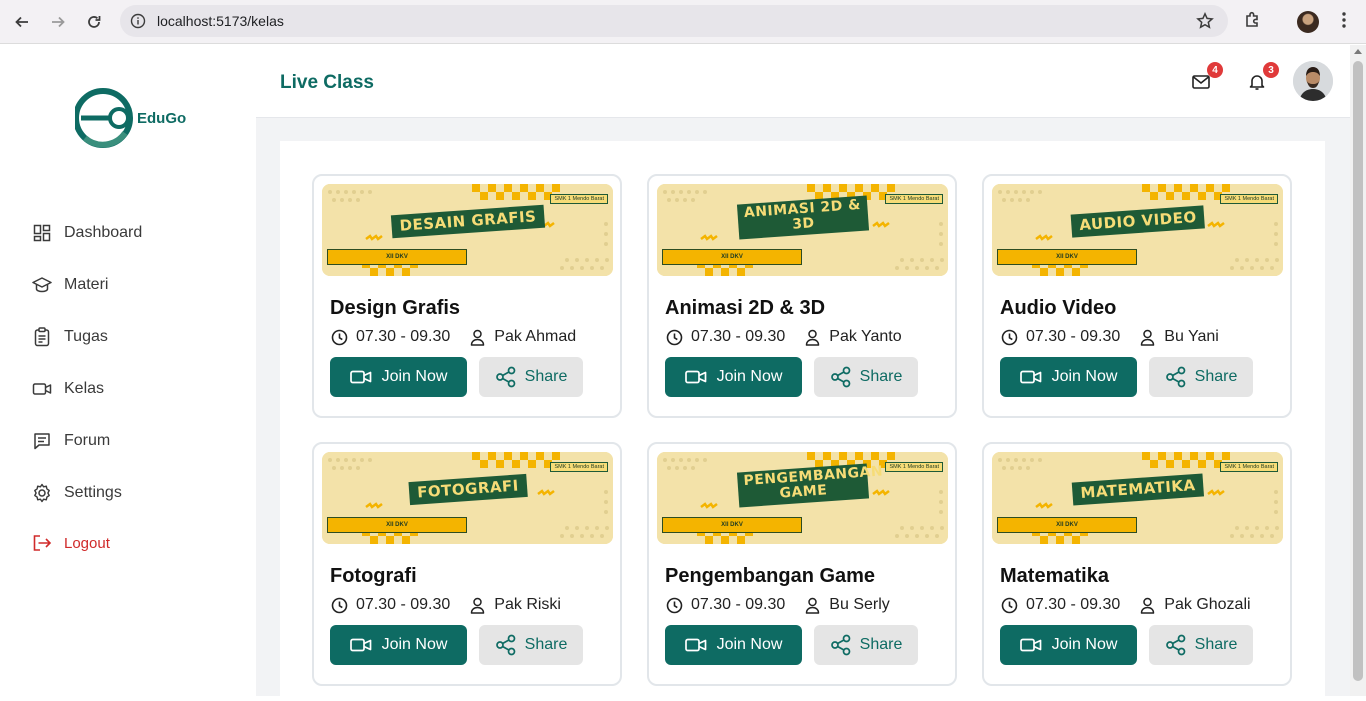  Describe the element at coordinates (1137, 498) in the screenshot. I see `class-banner: MATEMATIKA SMK 1 Mendo Barat XII DKV` at that location.